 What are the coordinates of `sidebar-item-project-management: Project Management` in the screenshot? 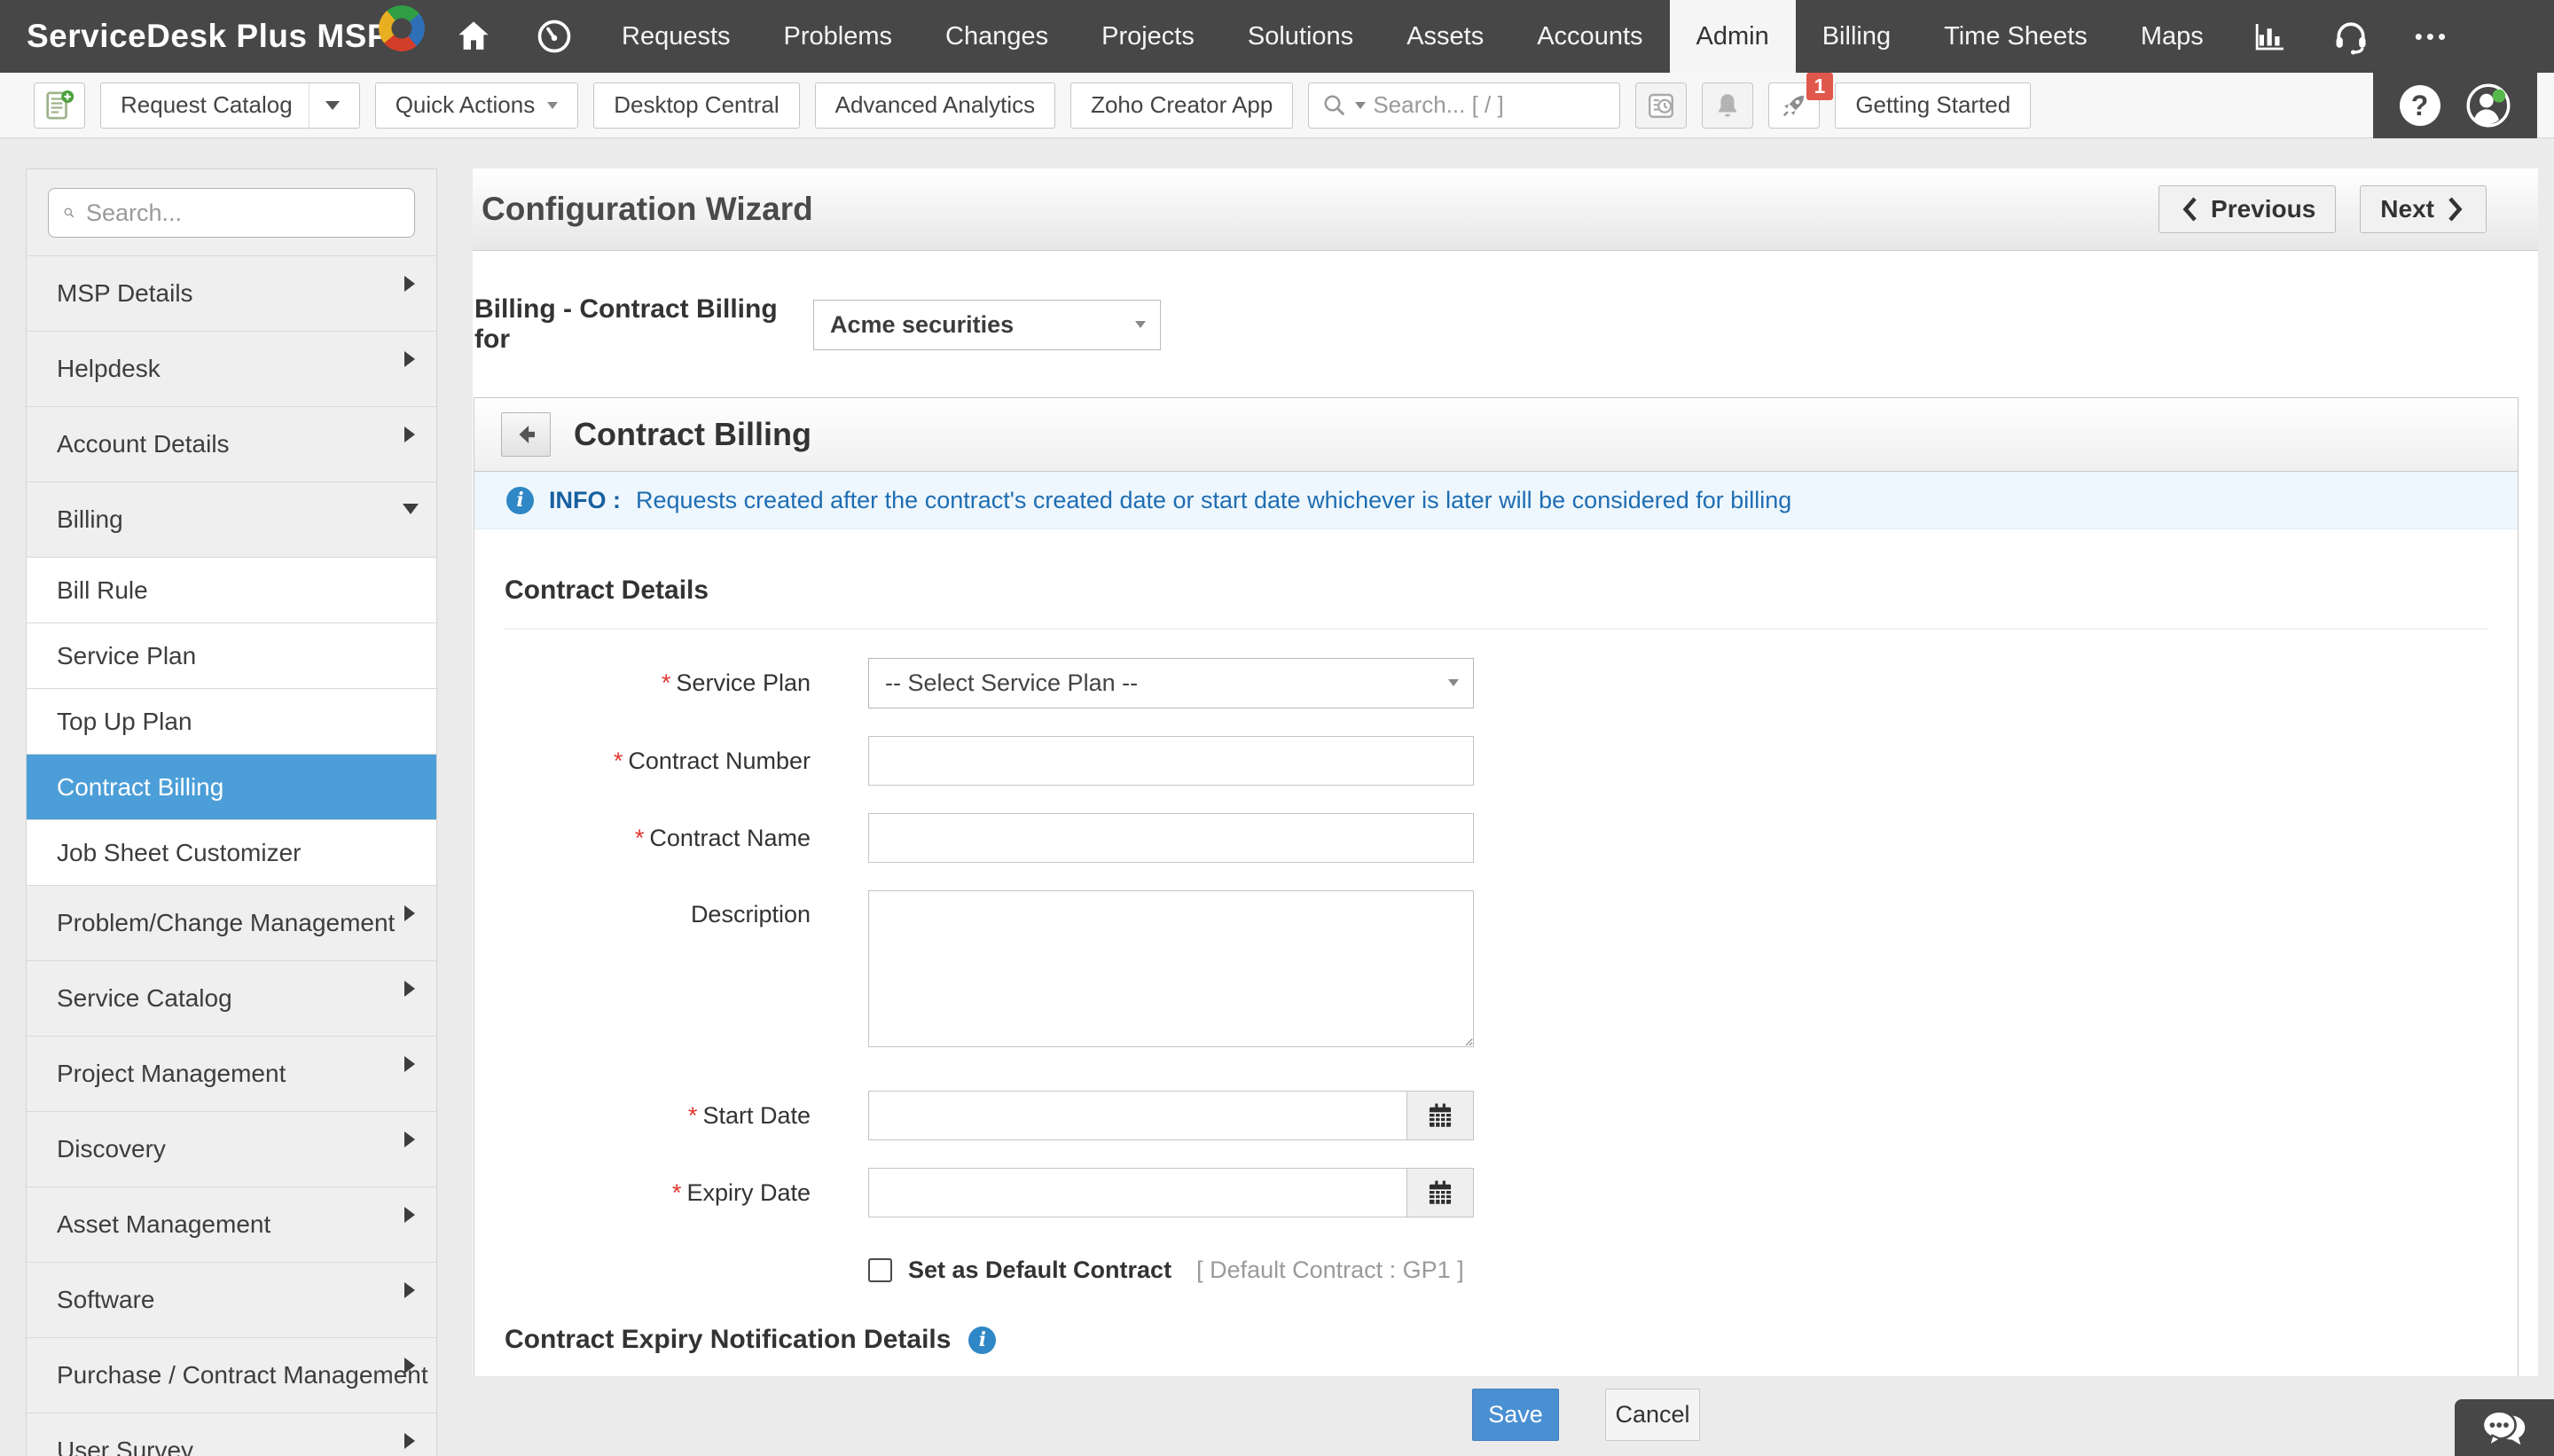 It's located at (231, 1073).